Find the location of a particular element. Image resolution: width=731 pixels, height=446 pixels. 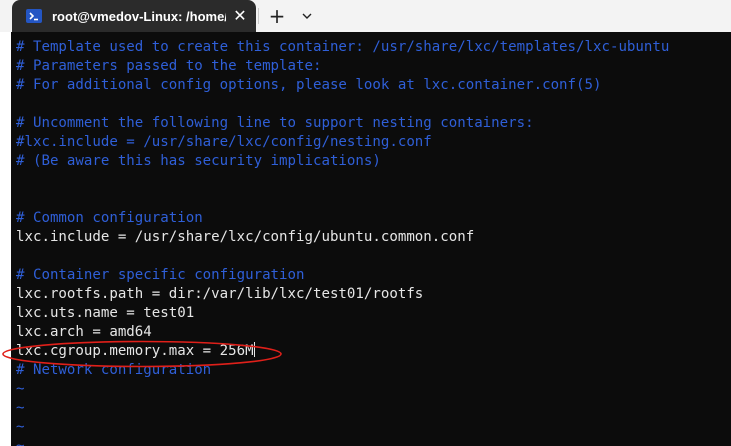

comment-line: # Network configuration is located at coordinates (342, 370).